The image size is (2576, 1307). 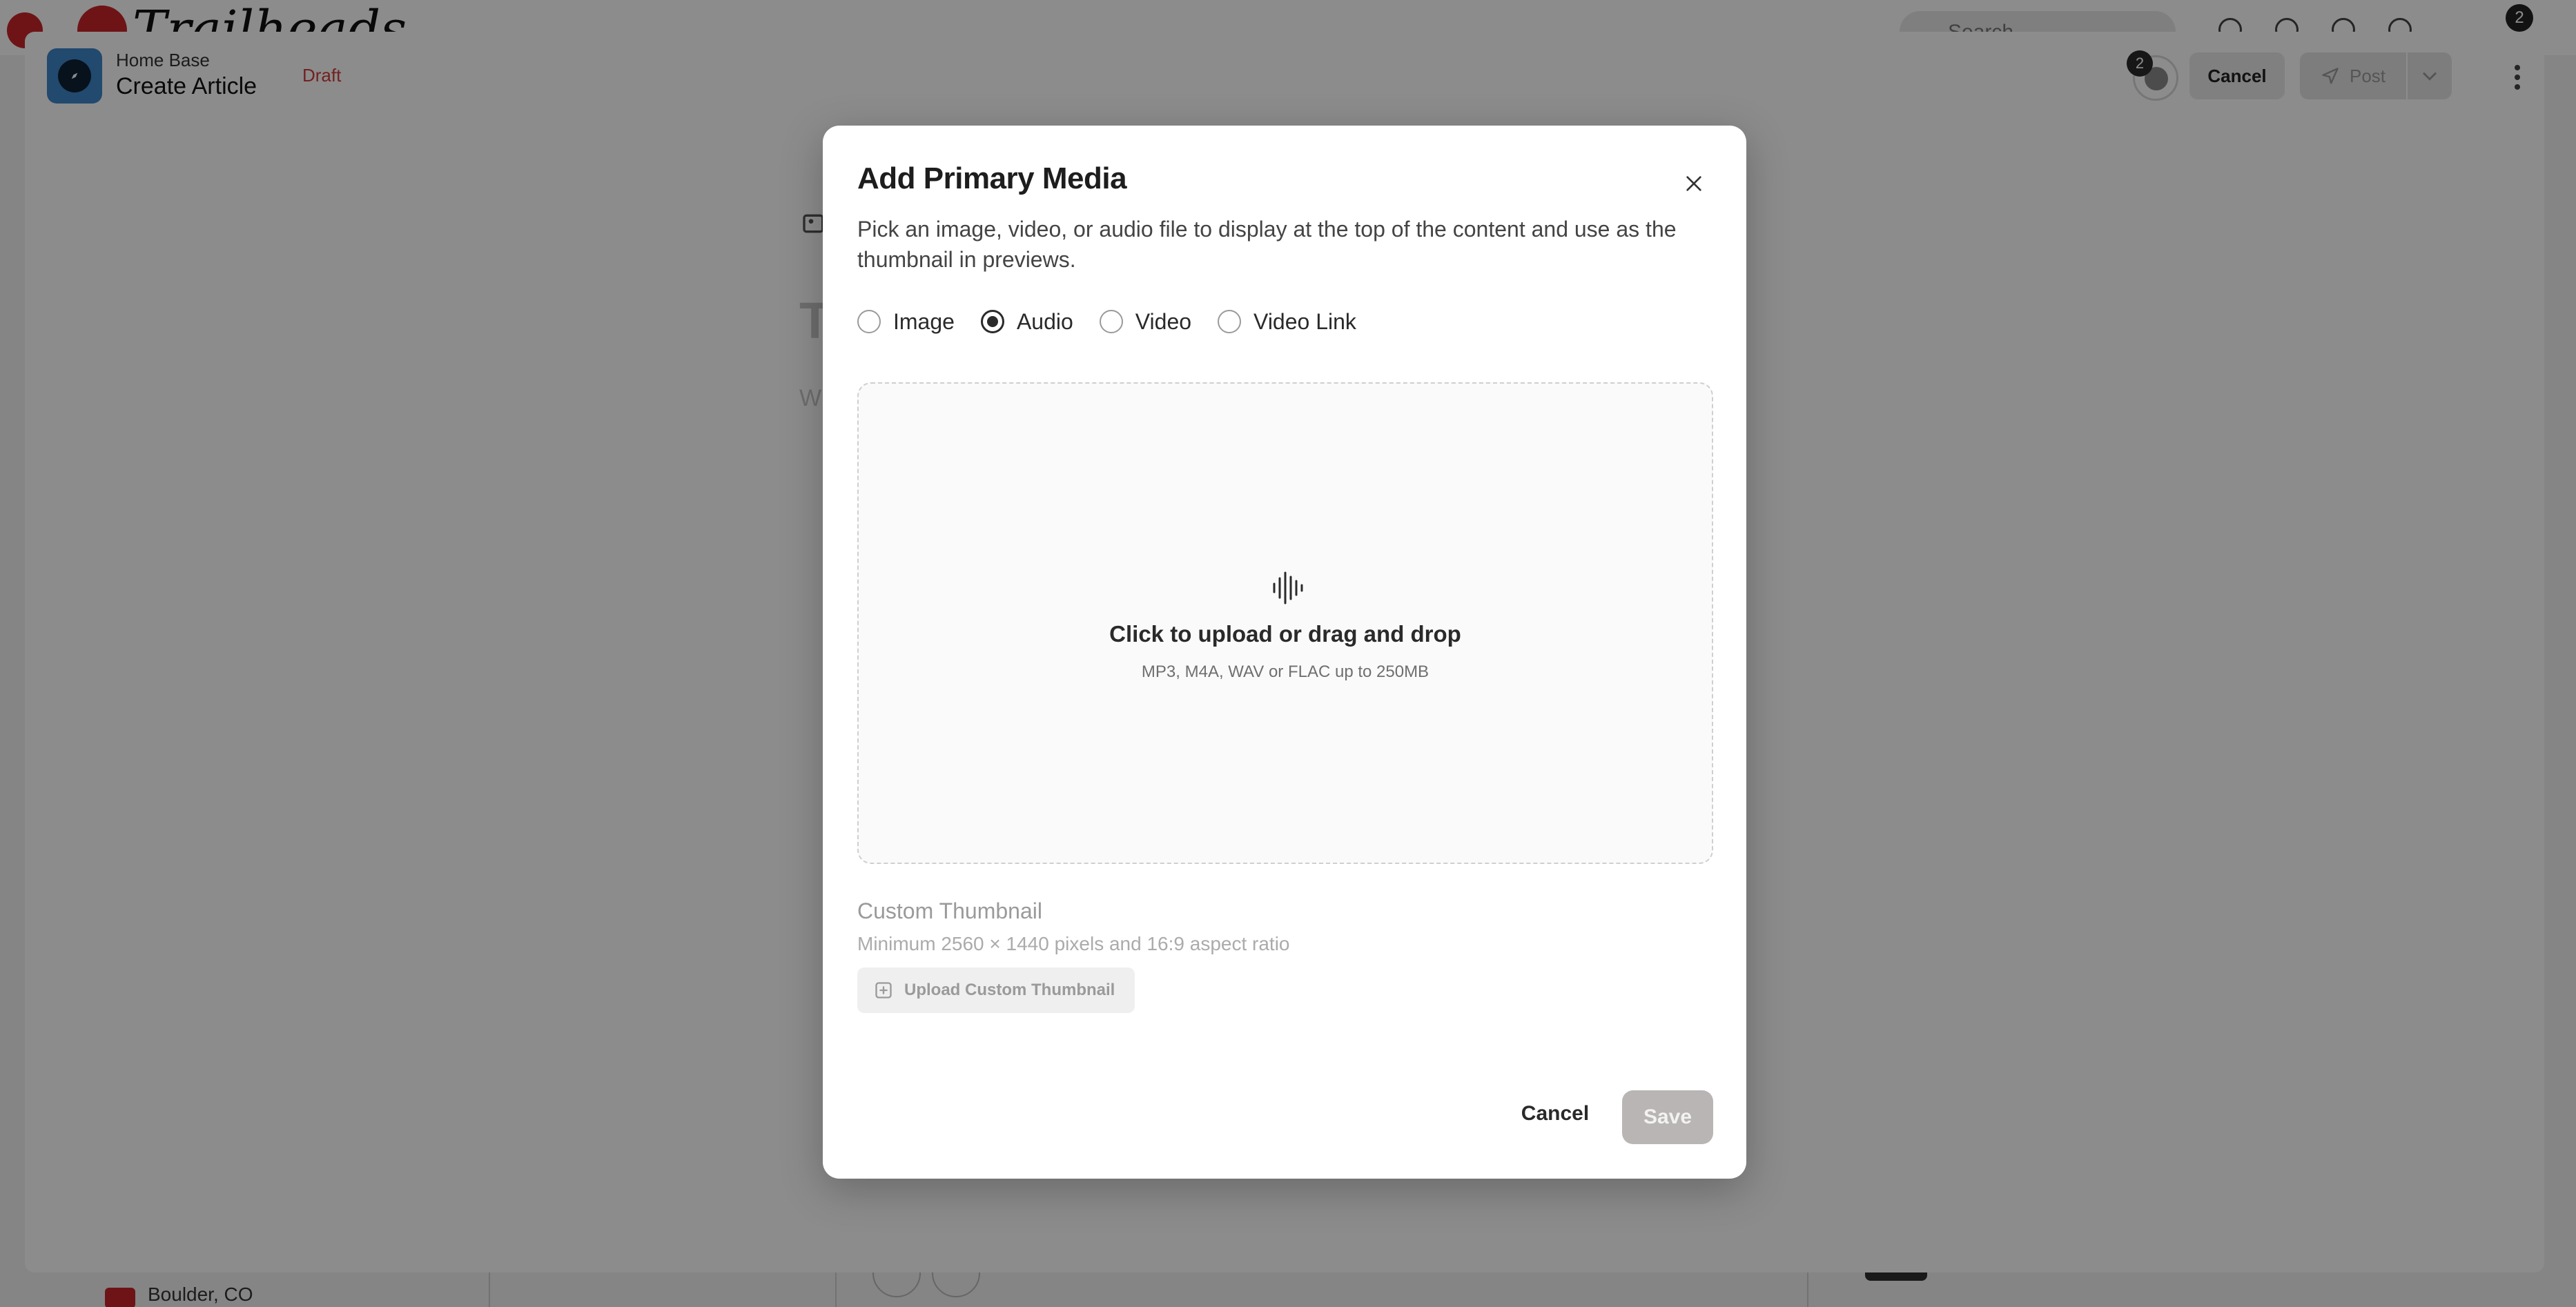 I want to click on media-type-video-link: Video Link, so click(x=1287, y=322).